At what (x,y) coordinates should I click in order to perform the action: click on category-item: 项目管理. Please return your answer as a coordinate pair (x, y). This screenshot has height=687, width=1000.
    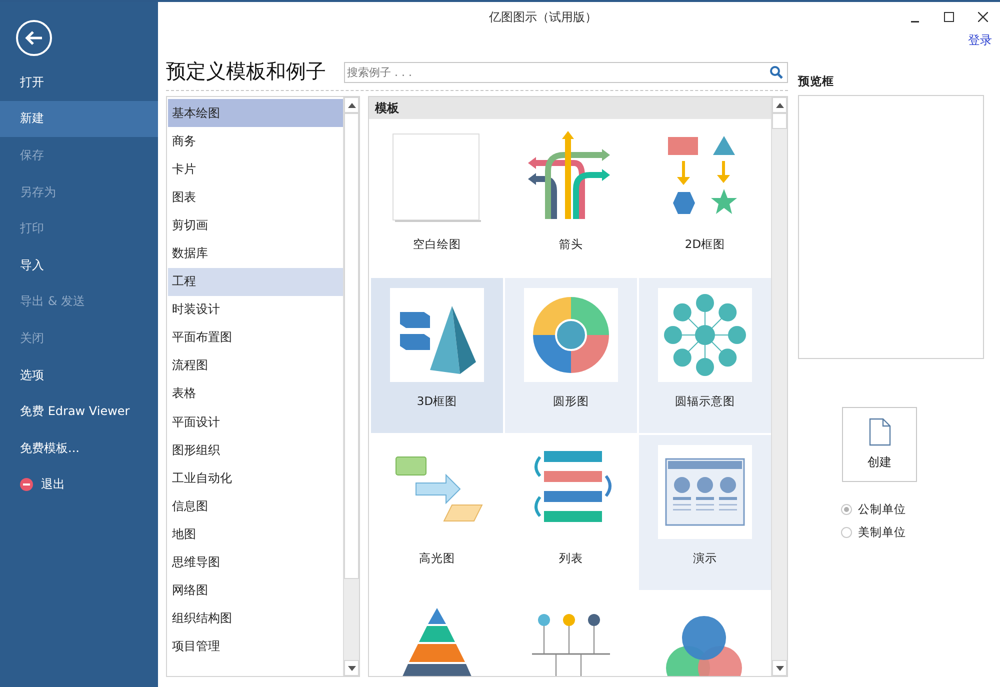
    Looking at the image, I should click on (255, 646).